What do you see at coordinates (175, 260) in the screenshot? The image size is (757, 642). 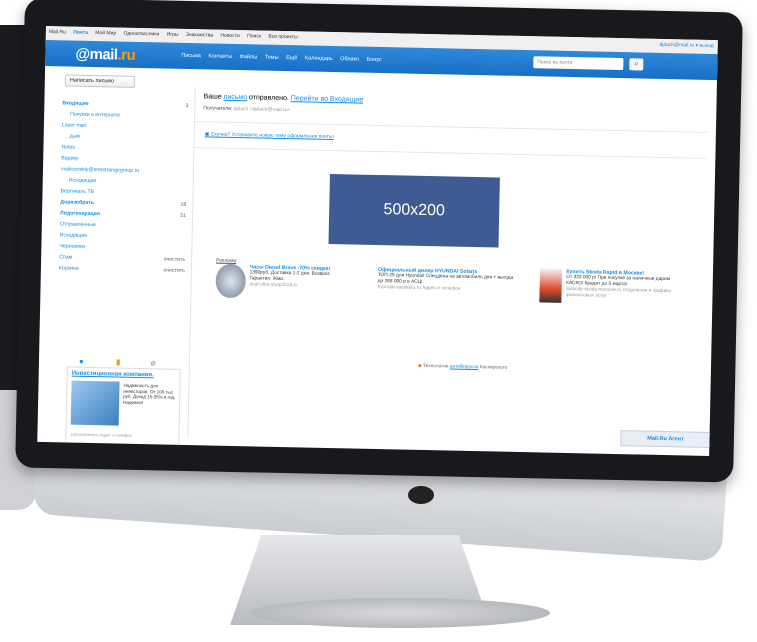 I see `clear-spam-button: очистить` at bounding box center [175, 260].